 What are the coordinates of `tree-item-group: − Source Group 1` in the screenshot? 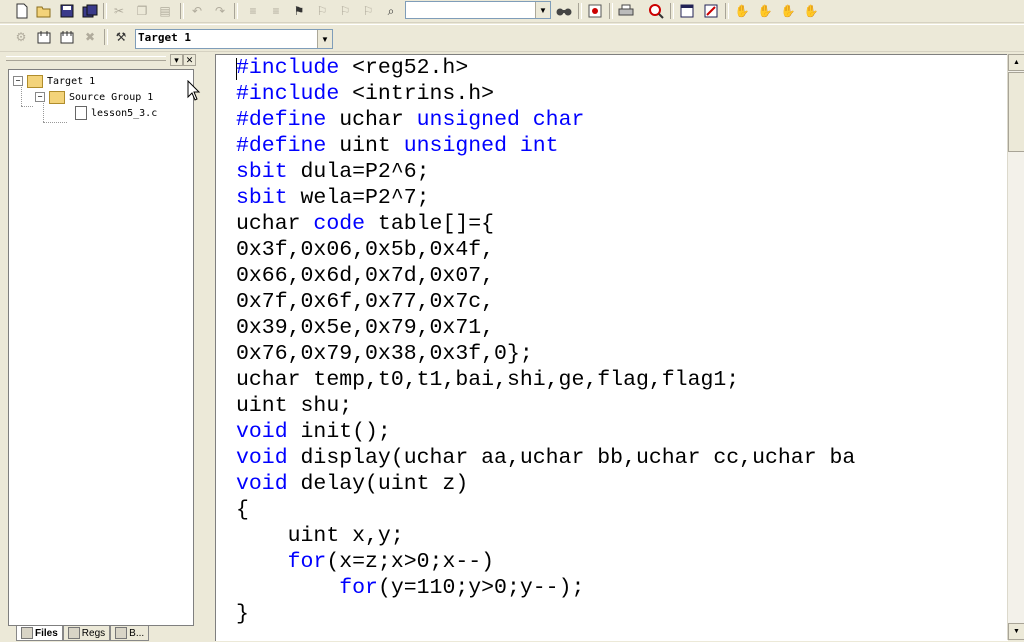 It's located at (94, 97).